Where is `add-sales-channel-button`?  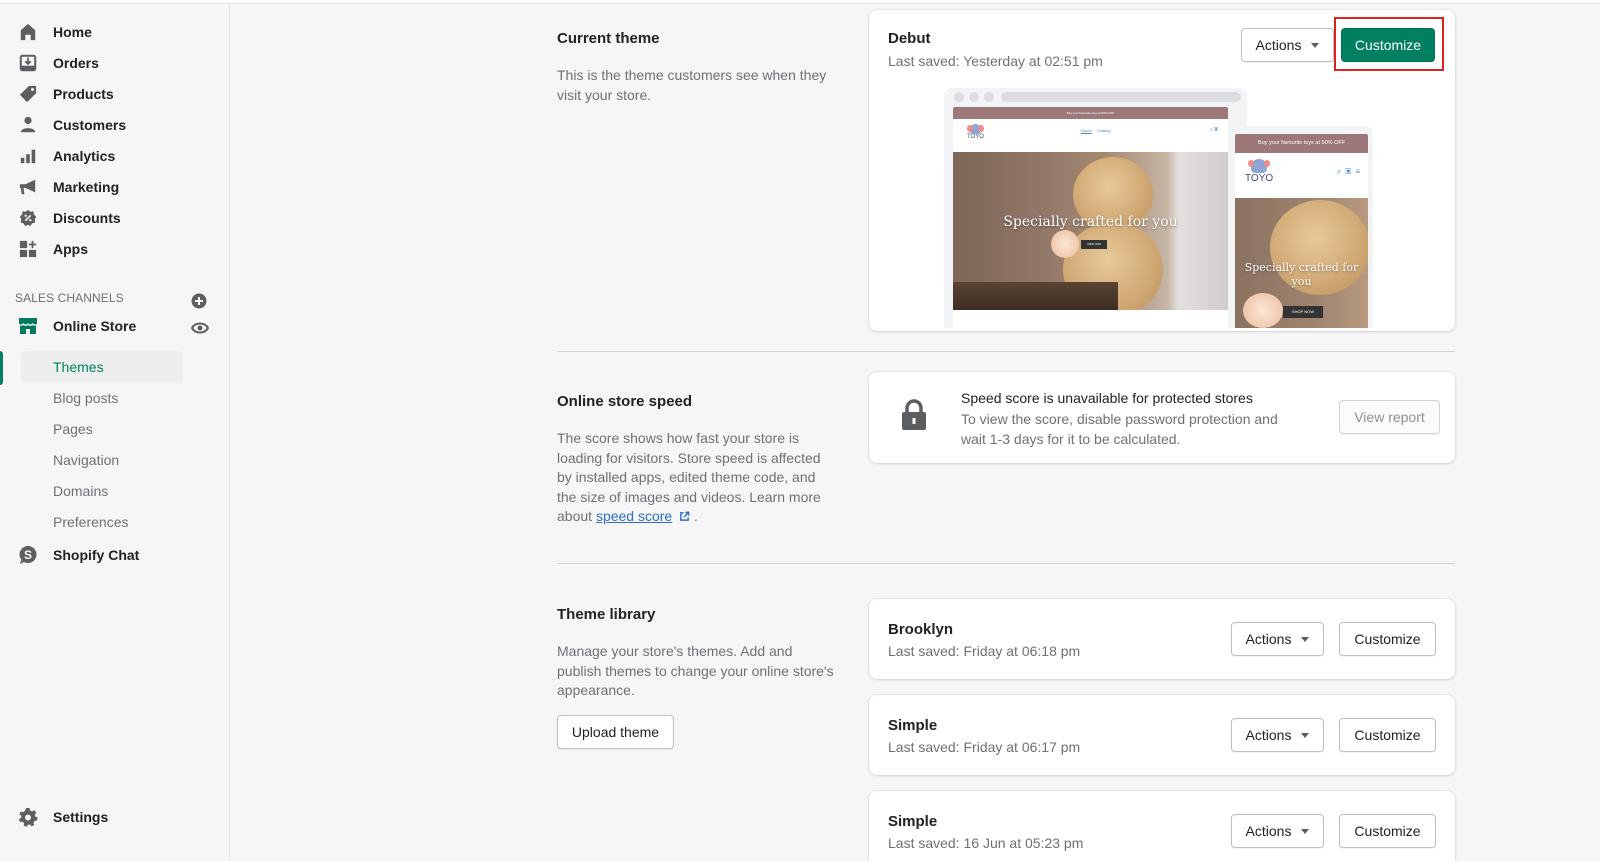
add-sales-channel-button is located at coordinates (199, 301).